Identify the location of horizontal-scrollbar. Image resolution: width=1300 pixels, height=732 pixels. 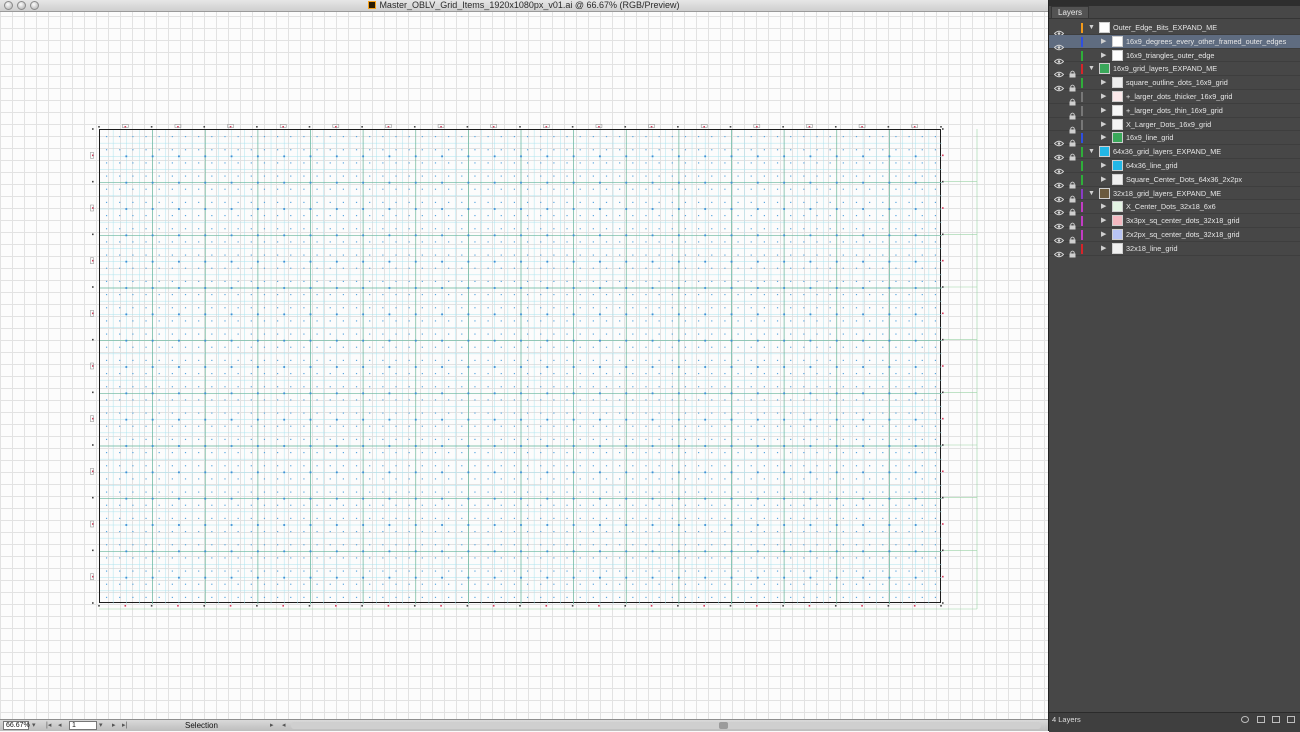
(666, 725).